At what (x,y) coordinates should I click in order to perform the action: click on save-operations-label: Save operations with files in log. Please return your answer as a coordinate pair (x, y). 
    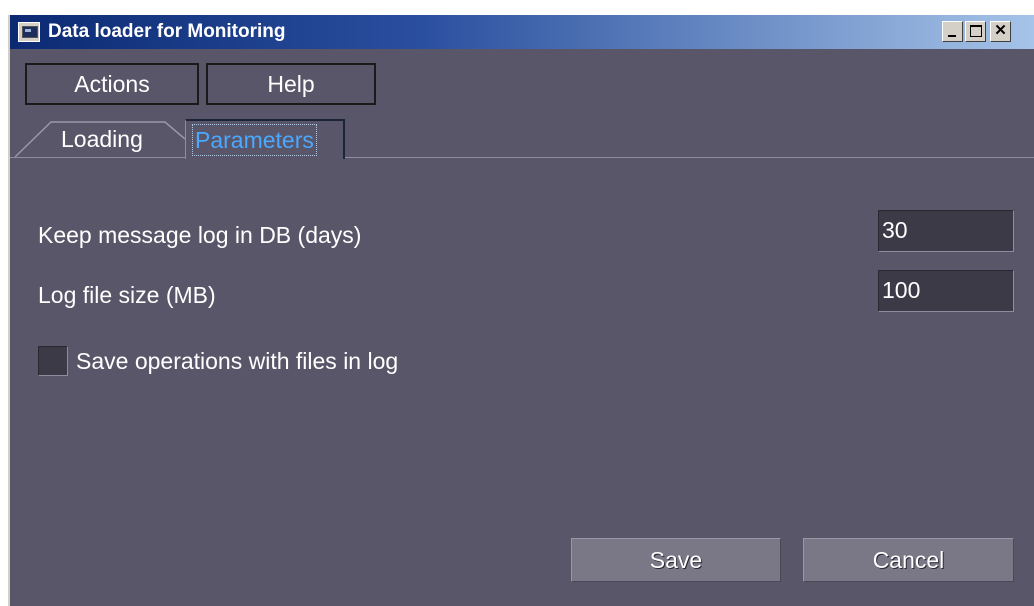
    Looking at the image, I should click on (237, 361).